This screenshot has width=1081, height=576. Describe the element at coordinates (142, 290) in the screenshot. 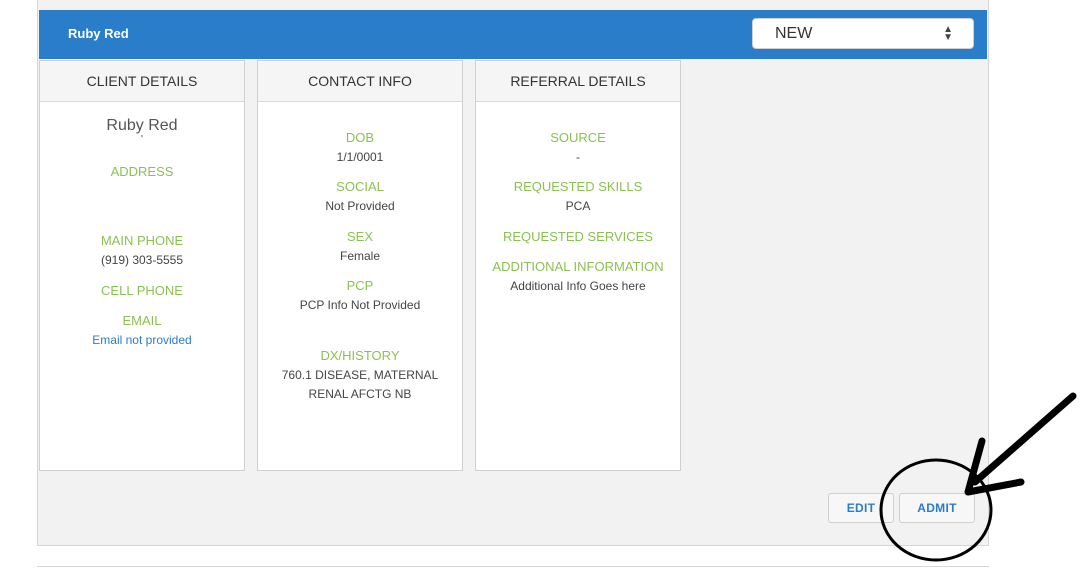

I see `cell-phone-label: CELL PHONE` at that location.